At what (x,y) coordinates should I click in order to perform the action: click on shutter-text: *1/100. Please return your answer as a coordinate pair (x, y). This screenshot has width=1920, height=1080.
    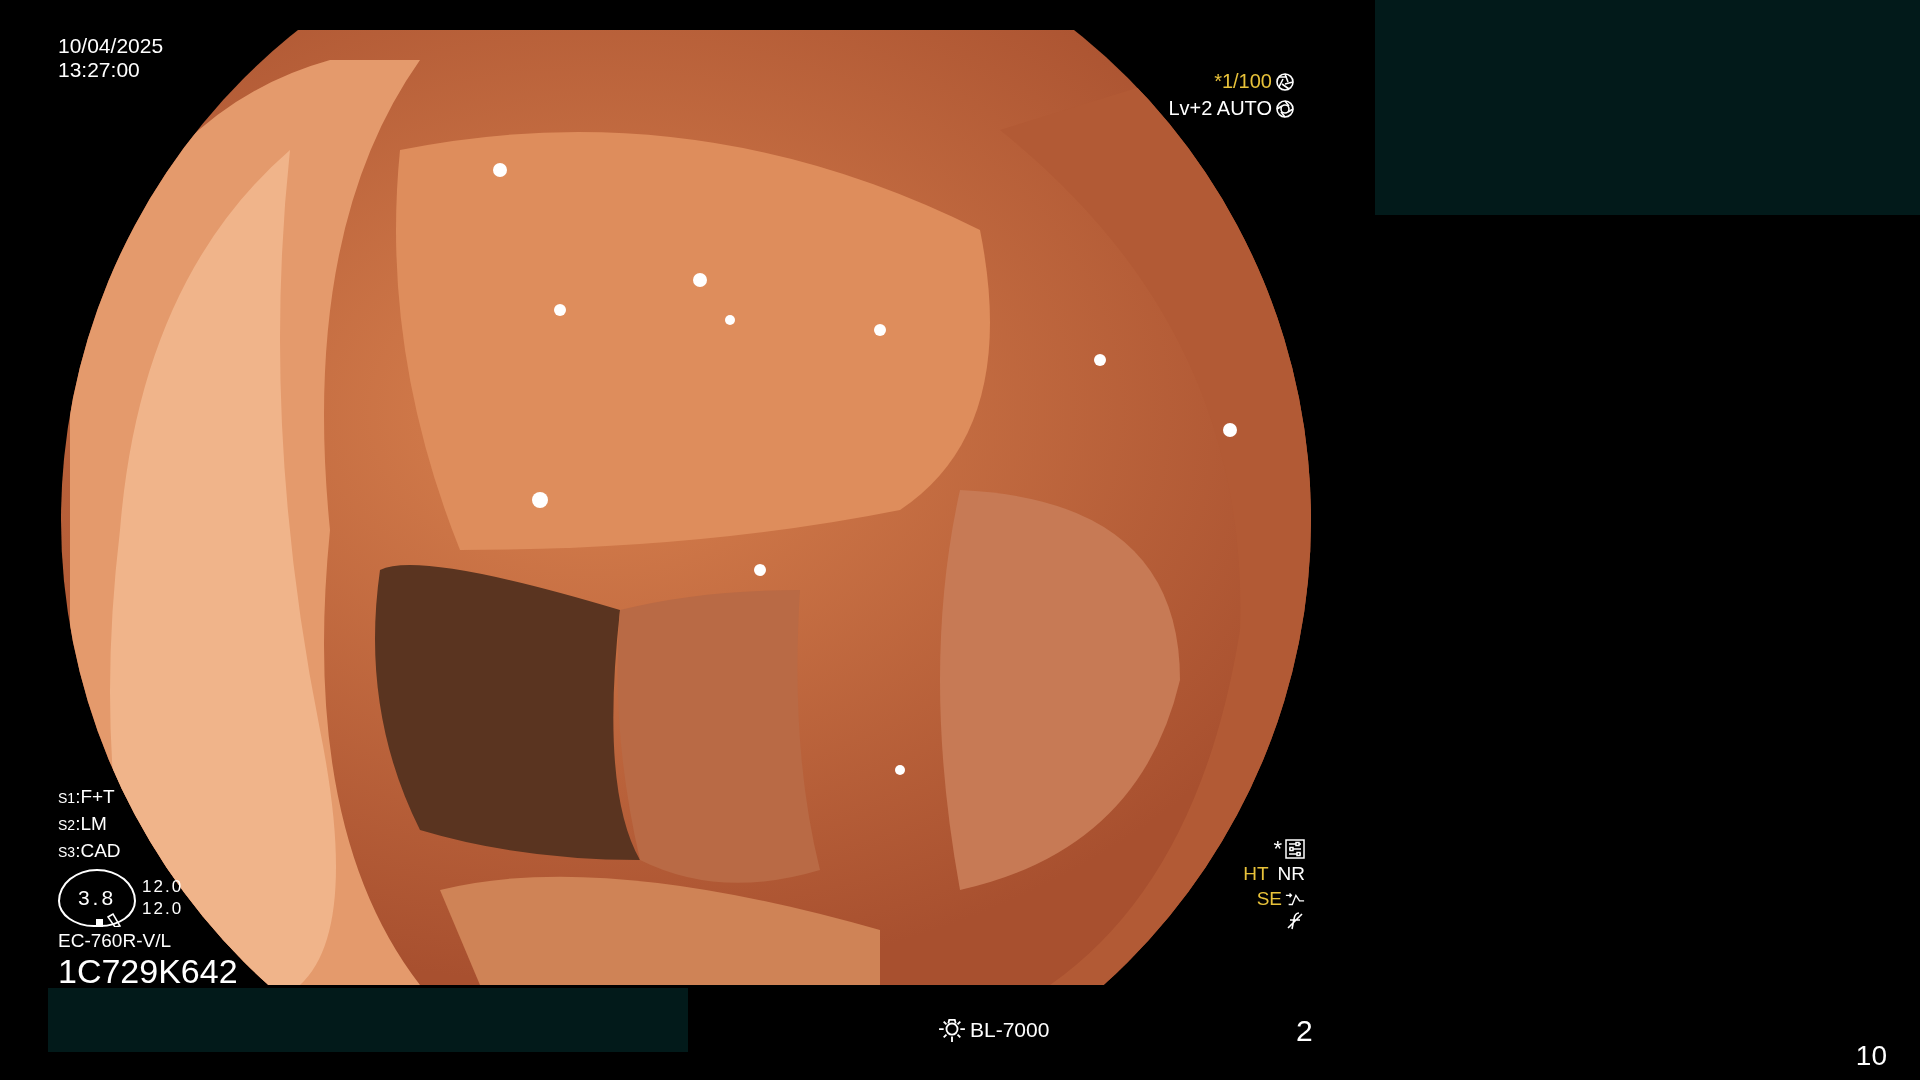
    Looking at the image, I should click on (1243, 81).